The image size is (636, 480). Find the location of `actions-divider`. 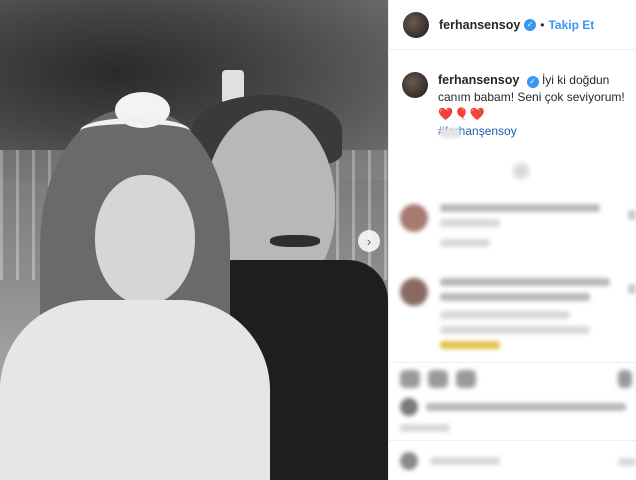

actions-divider is located at coordinates (512, 362).